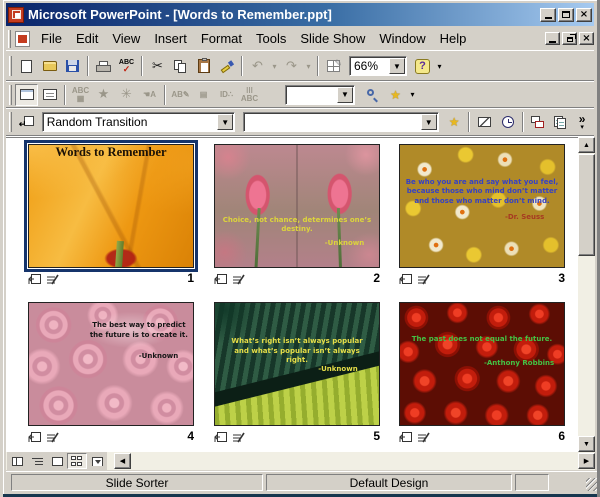  Describe the element at coordinates (453, 38) in the screenshot. I see `menu-item-help: Help` at that location.